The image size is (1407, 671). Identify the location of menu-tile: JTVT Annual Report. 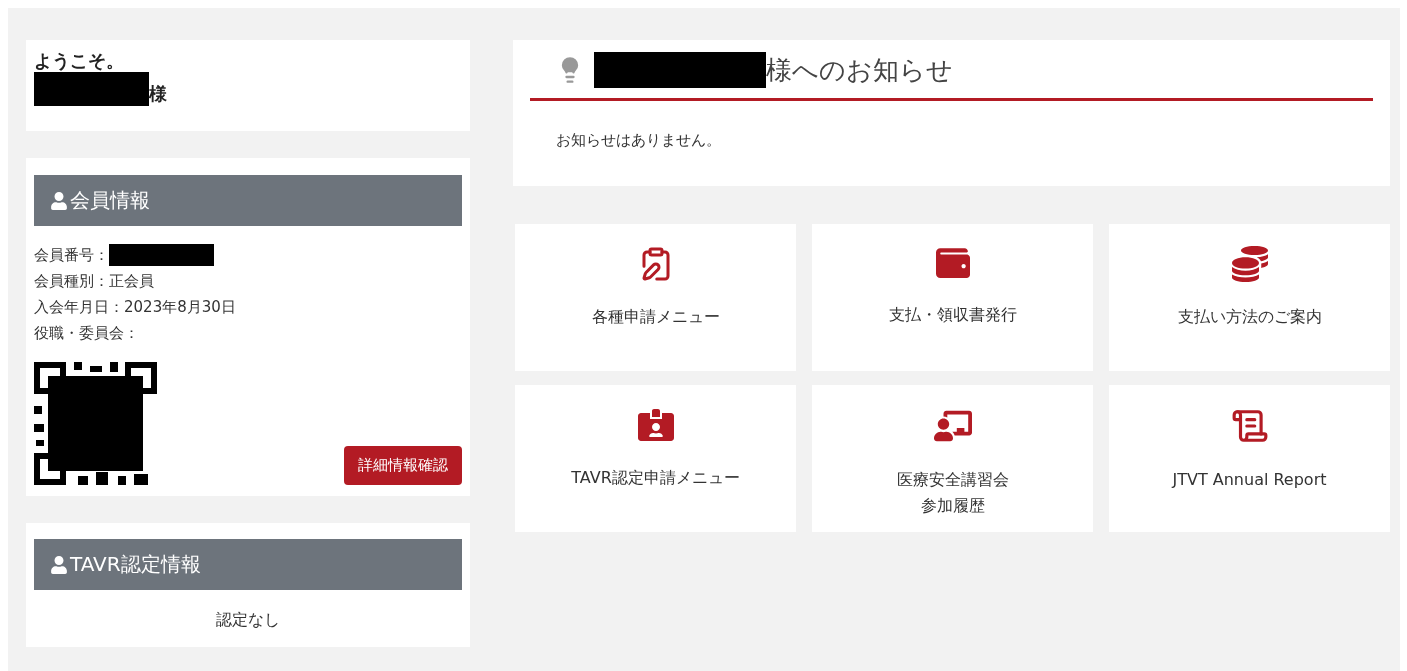
(1249, 458).